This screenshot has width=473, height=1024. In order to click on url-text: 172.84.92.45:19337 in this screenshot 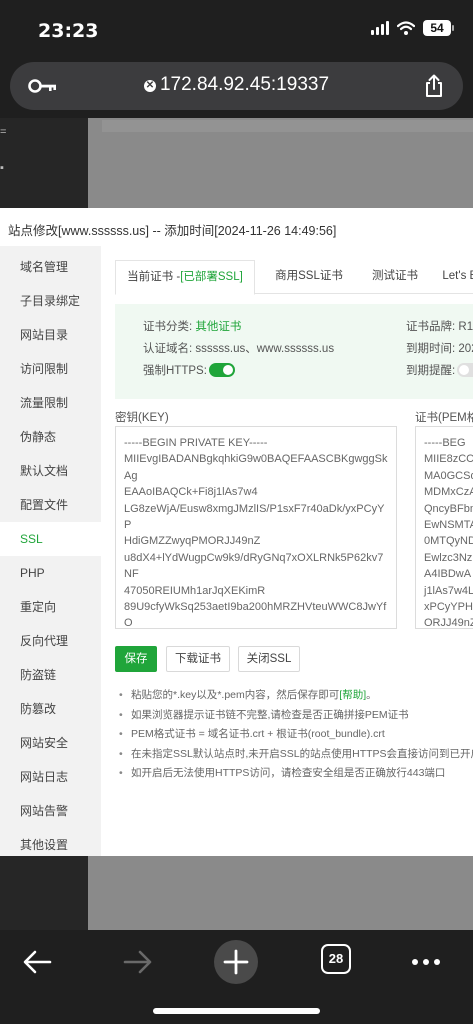, I will do `click(244, 84)`.